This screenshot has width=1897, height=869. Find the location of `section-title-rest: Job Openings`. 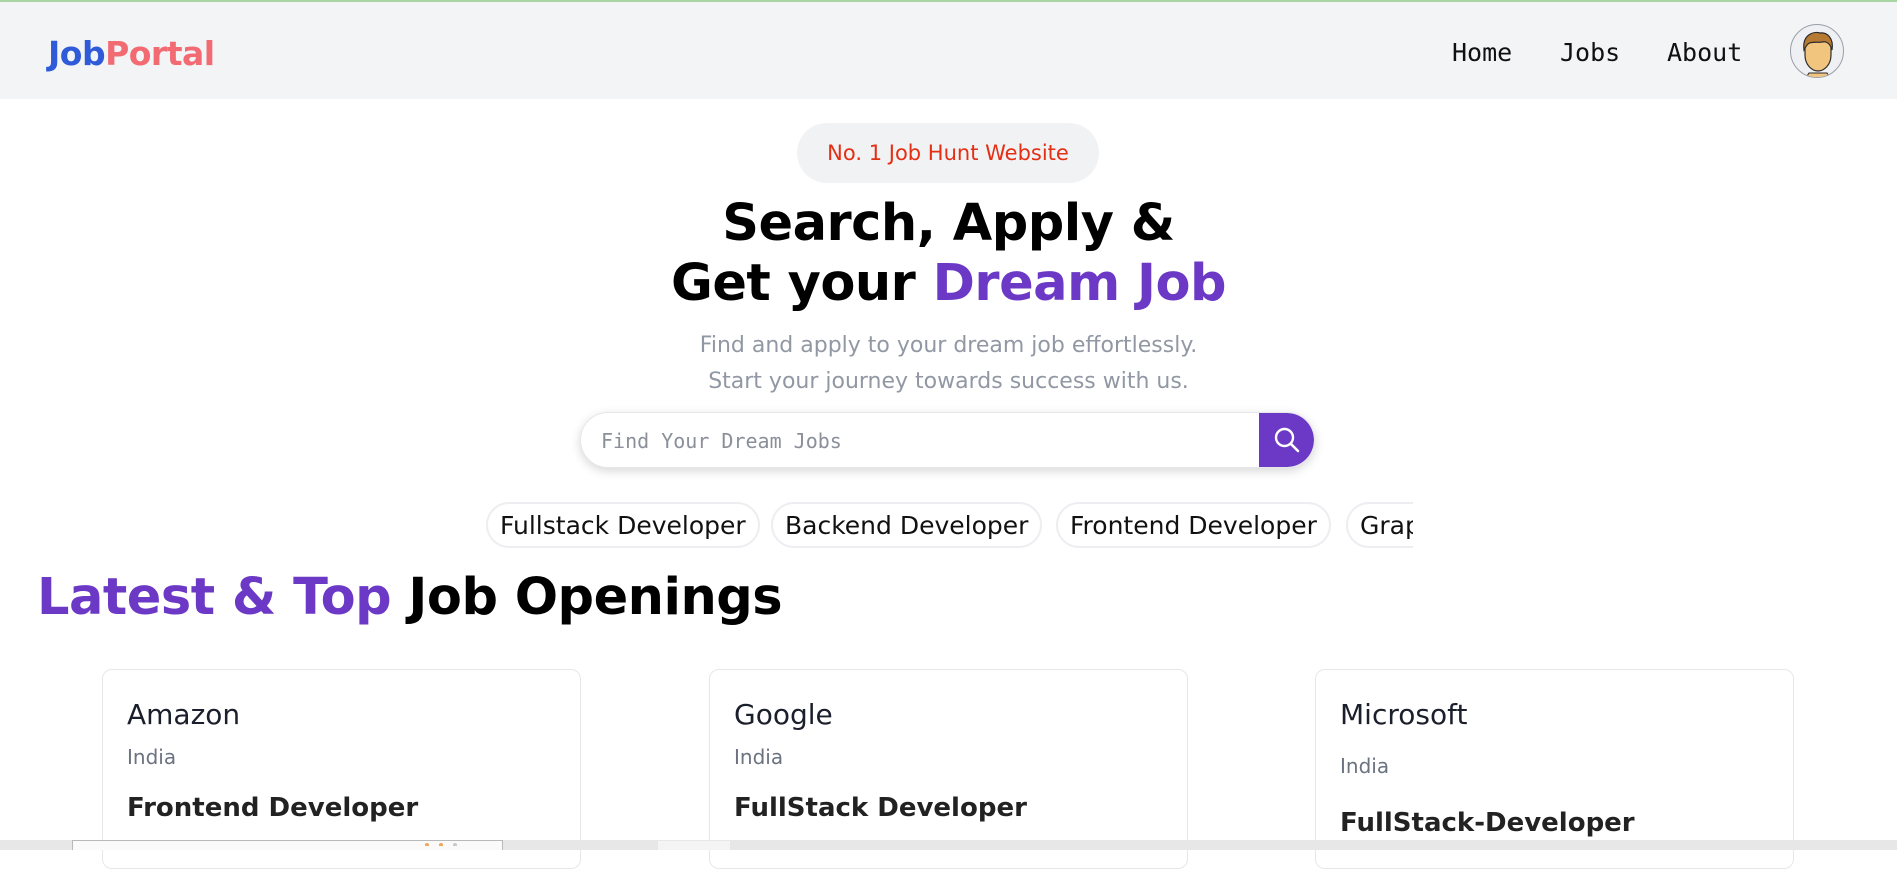

section-title-rest: Job Openings is located at coordinates (587, 597).